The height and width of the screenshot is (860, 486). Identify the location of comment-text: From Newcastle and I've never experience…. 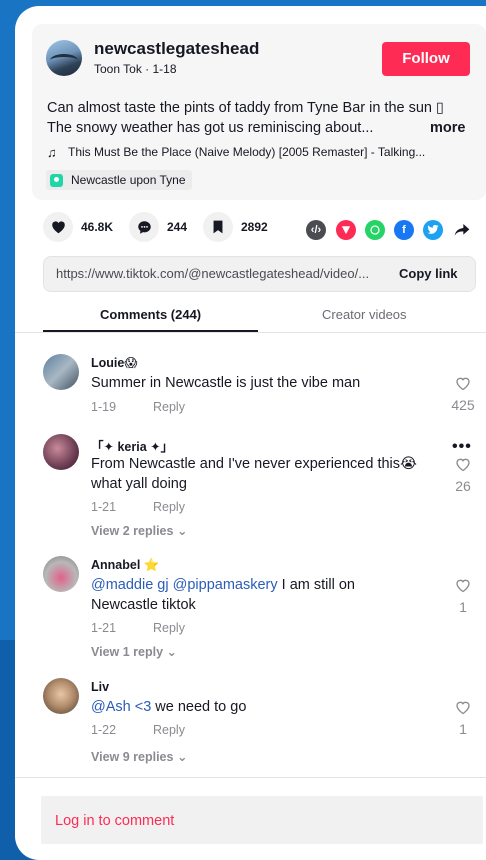
(254, 464).